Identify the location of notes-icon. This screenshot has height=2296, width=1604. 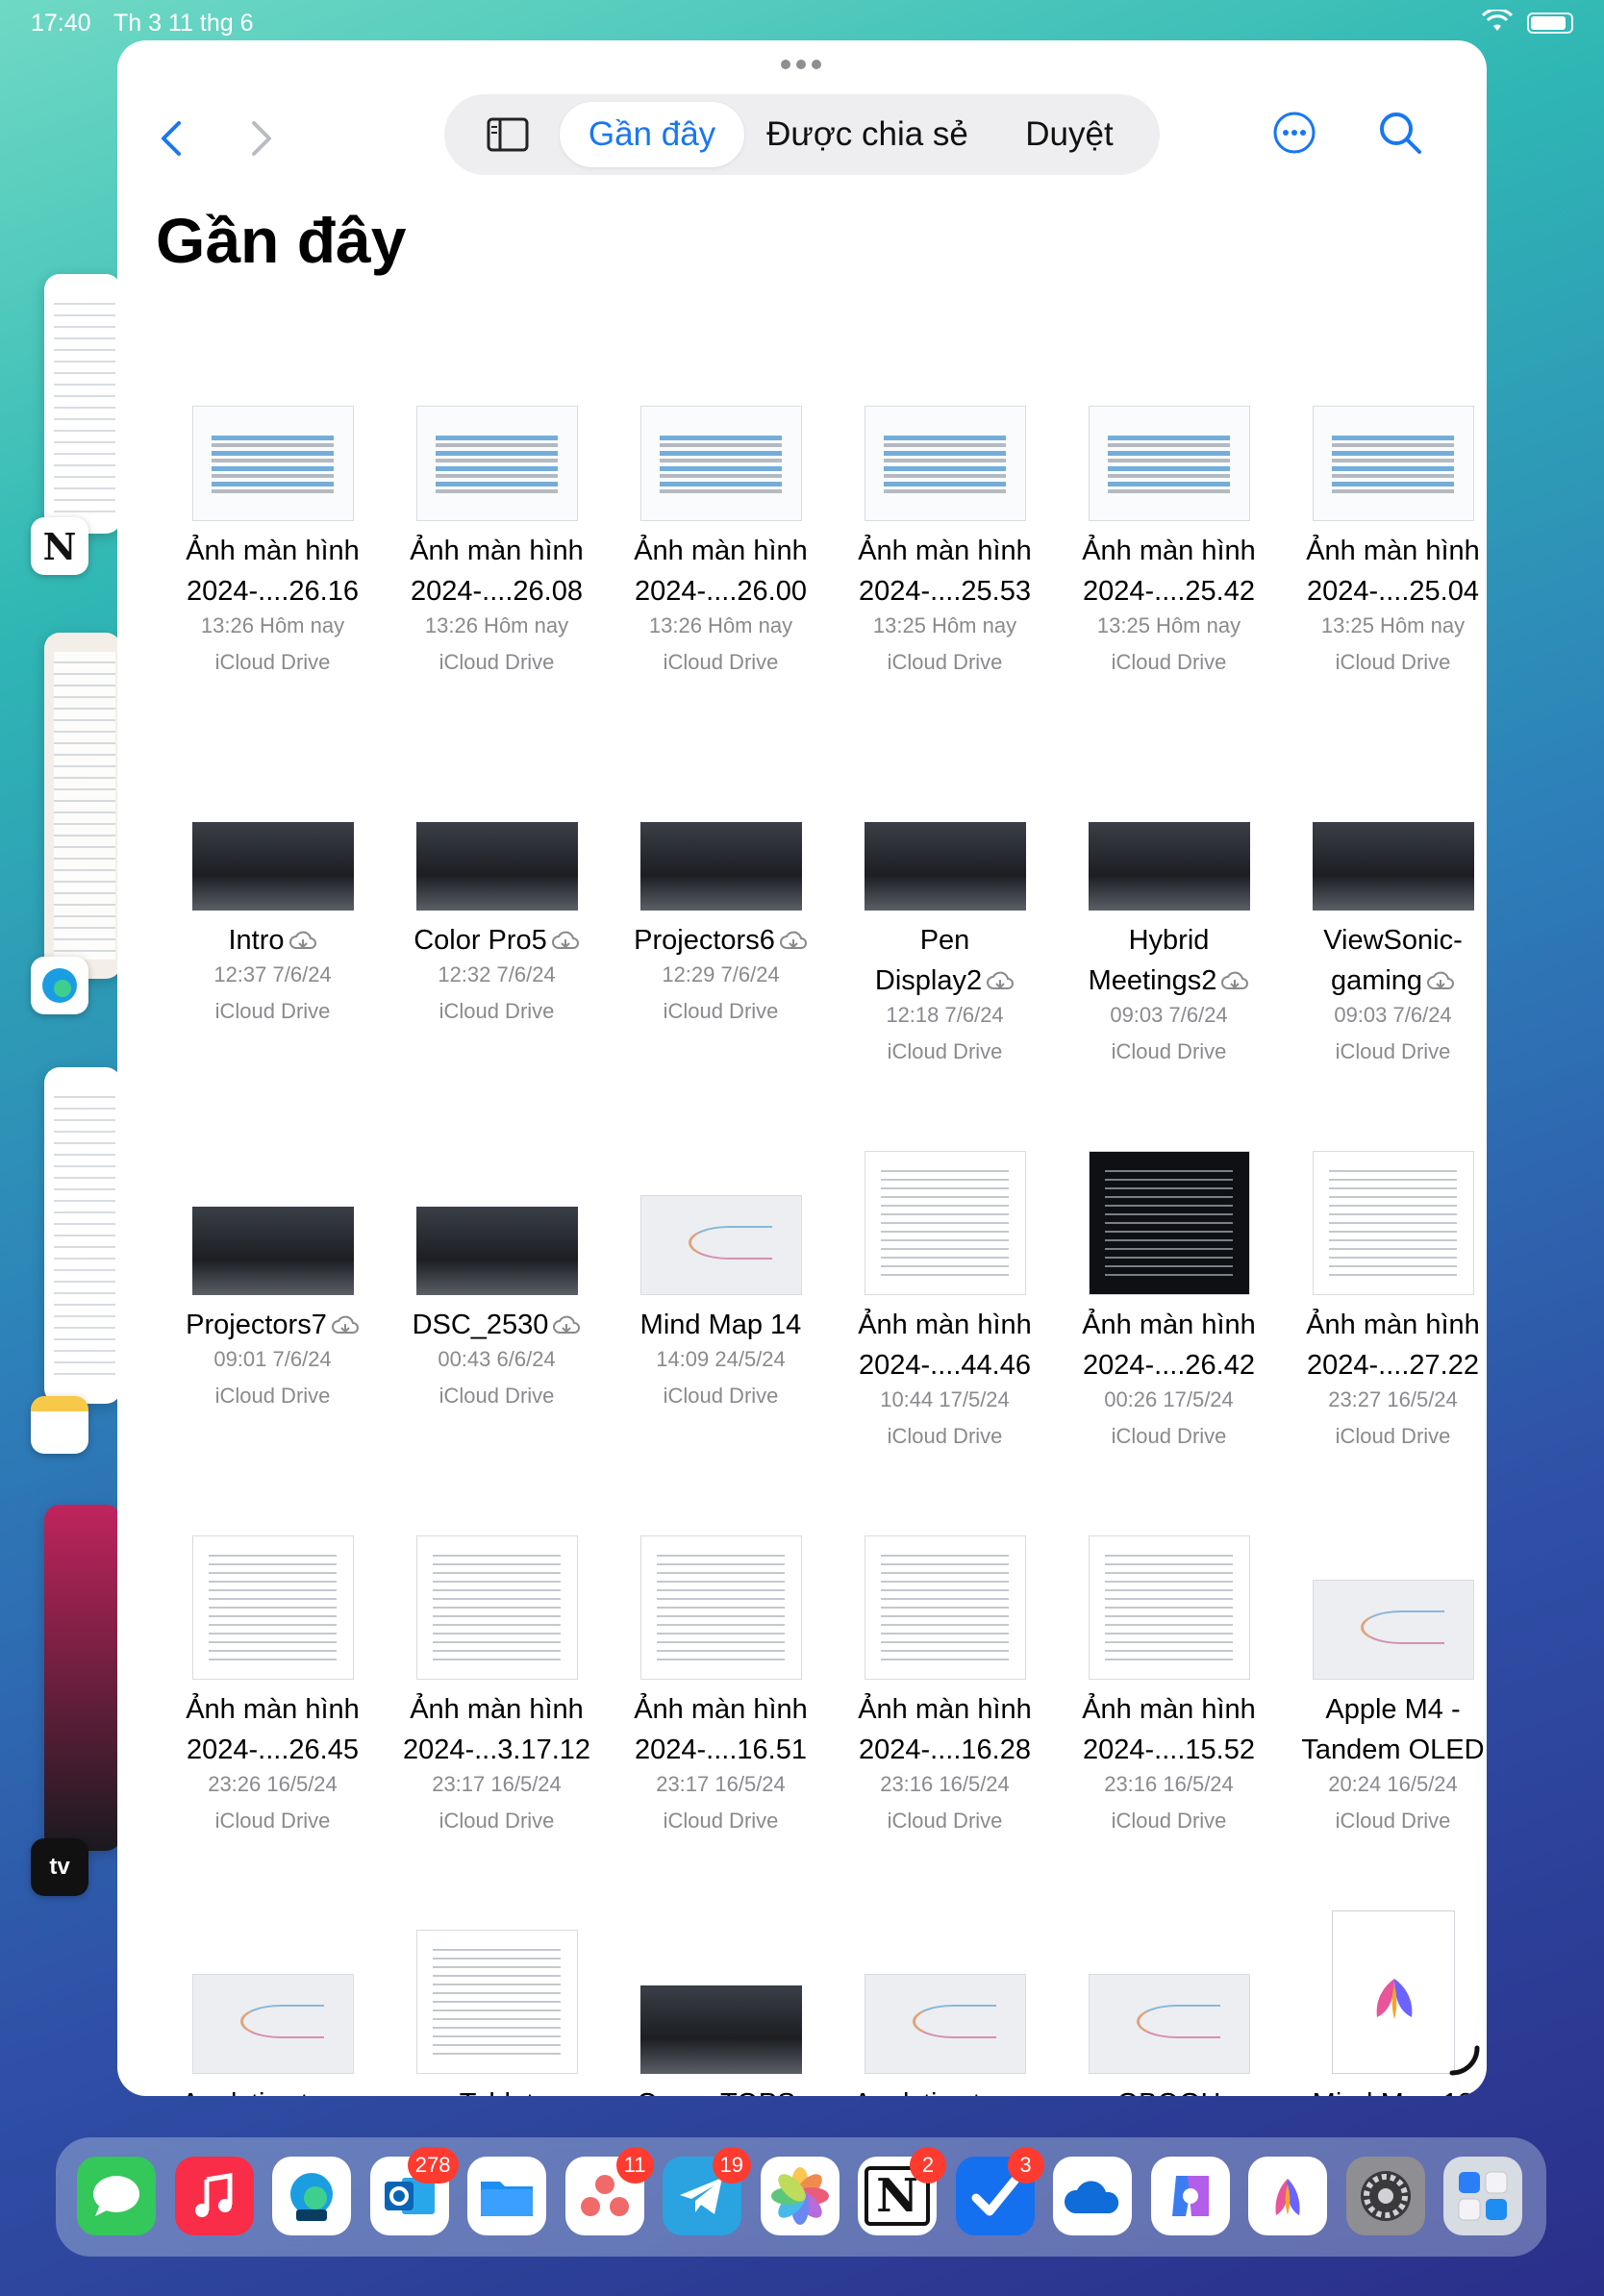
(59, 1425).